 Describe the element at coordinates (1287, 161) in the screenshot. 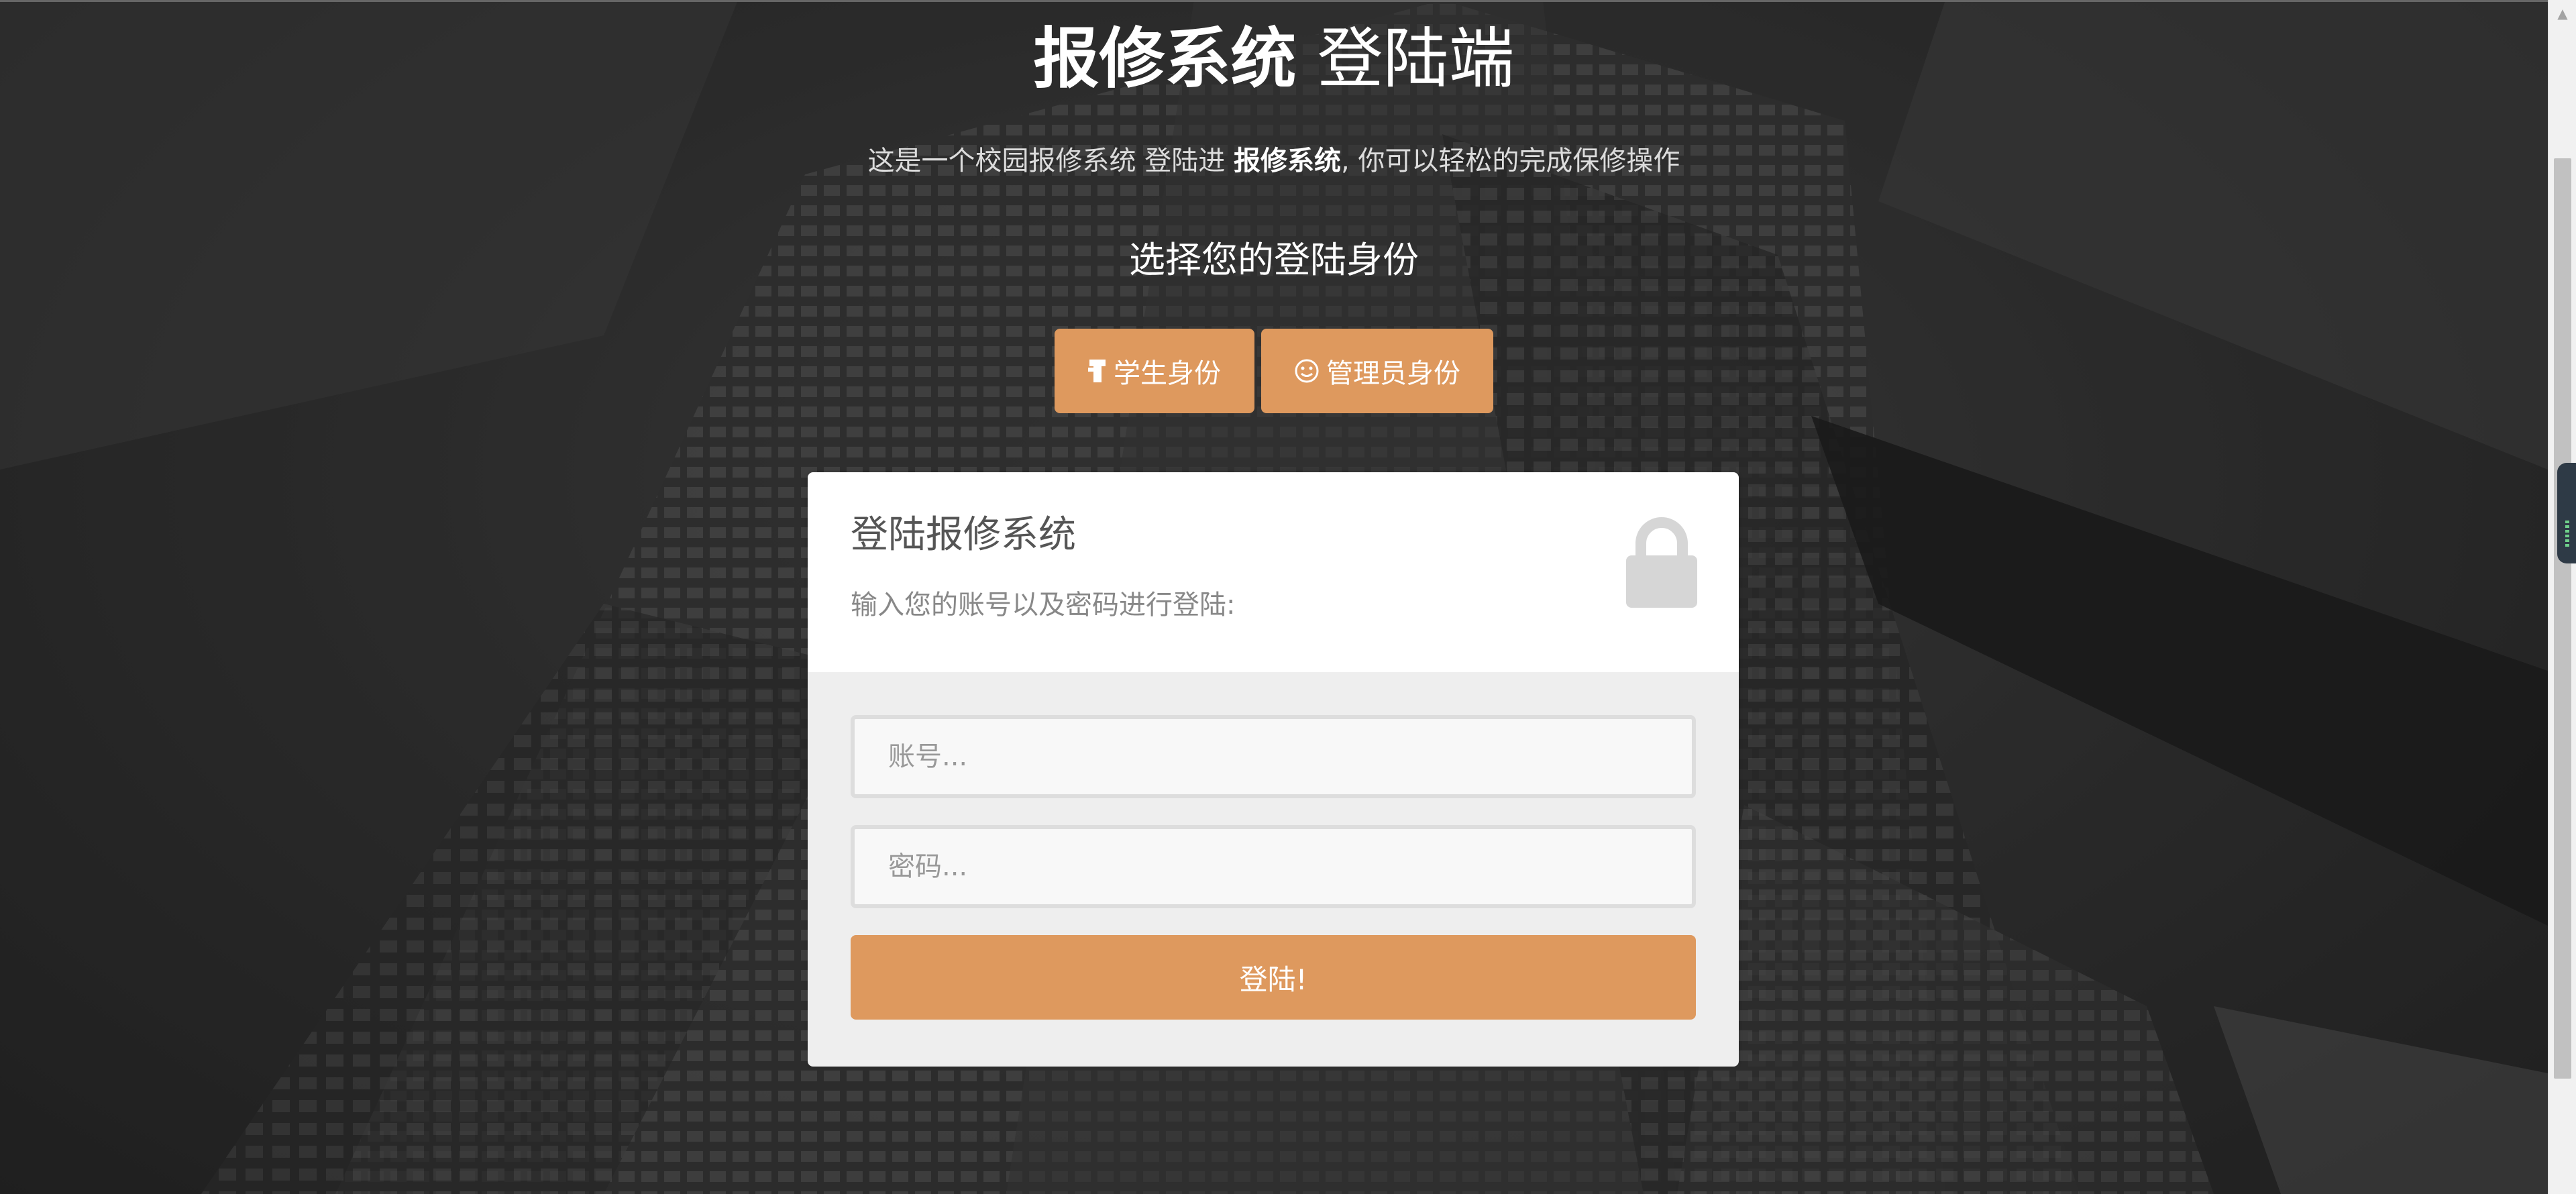

I see `subtitle-text-bold: 报修系统` at that location.